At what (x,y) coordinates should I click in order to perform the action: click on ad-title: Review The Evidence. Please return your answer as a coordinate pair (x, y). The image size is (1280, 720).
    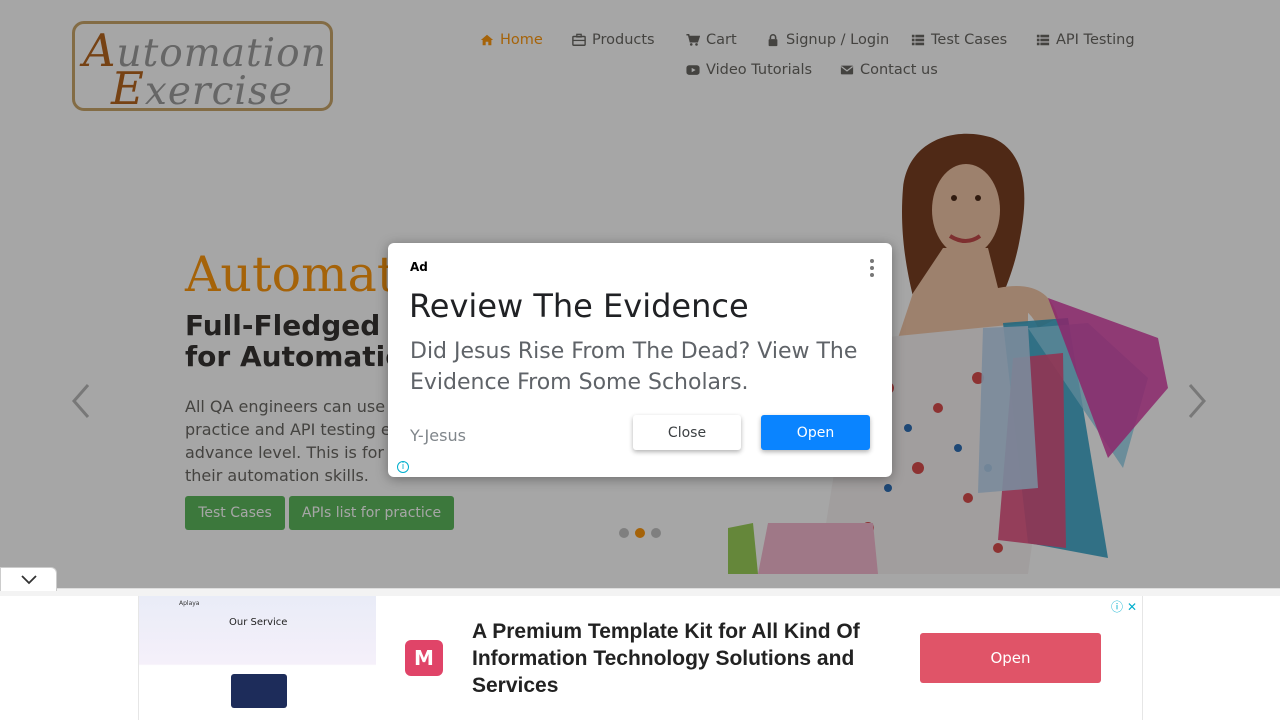
    Looking at the image, I should click on (579, 306).